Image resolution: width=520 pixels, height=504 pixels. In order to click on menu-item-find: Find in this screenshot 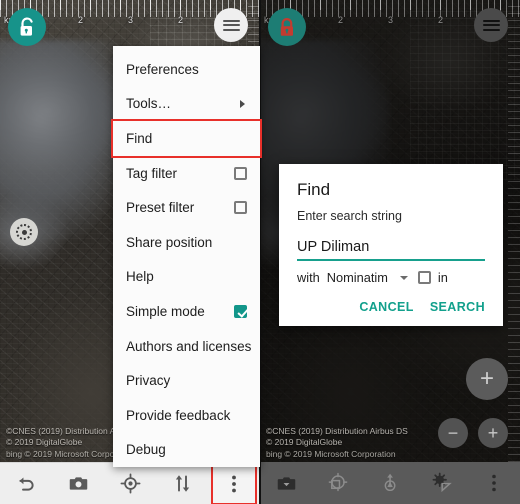, I will do `click(186, 138)`.